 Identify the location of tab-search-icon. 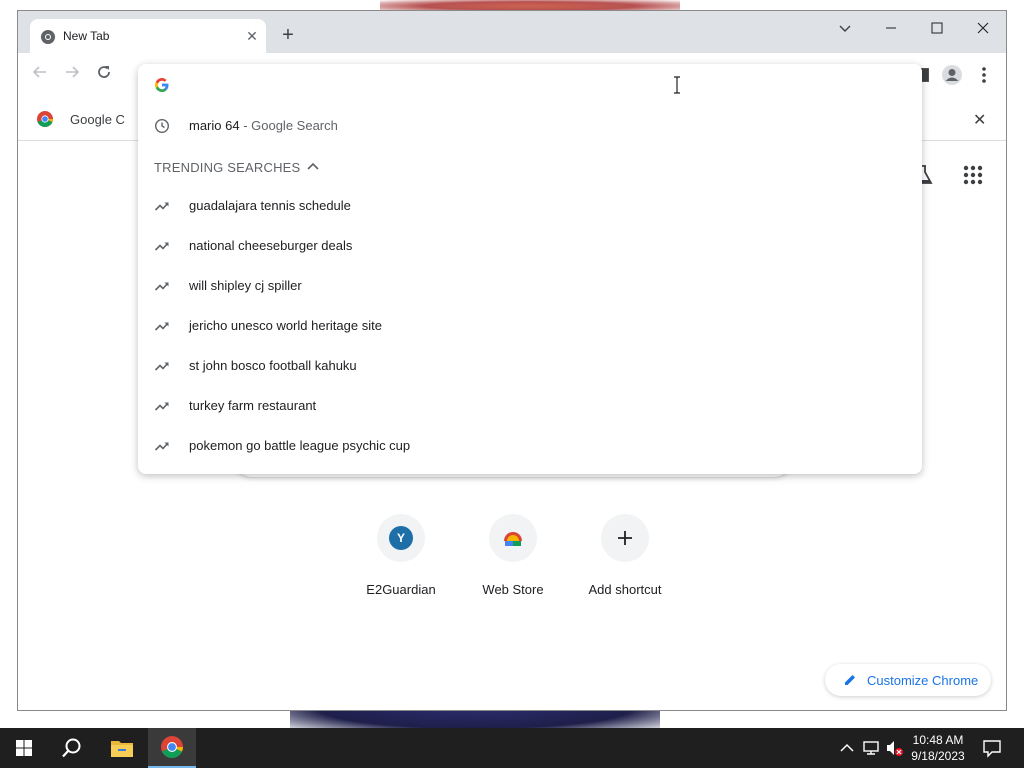
(845, 29).